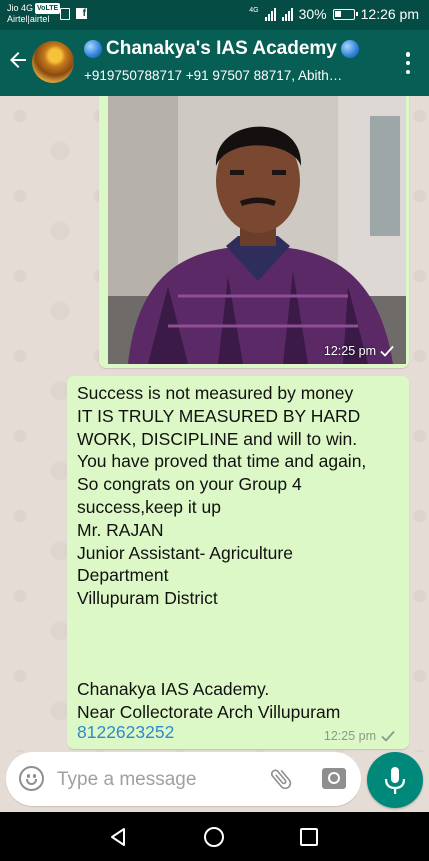 The image size is (429, 861). What do you see at coordinates (73, 14) in the screenshot?
I see `notification-icons: f` at bounding box center [73, 14].